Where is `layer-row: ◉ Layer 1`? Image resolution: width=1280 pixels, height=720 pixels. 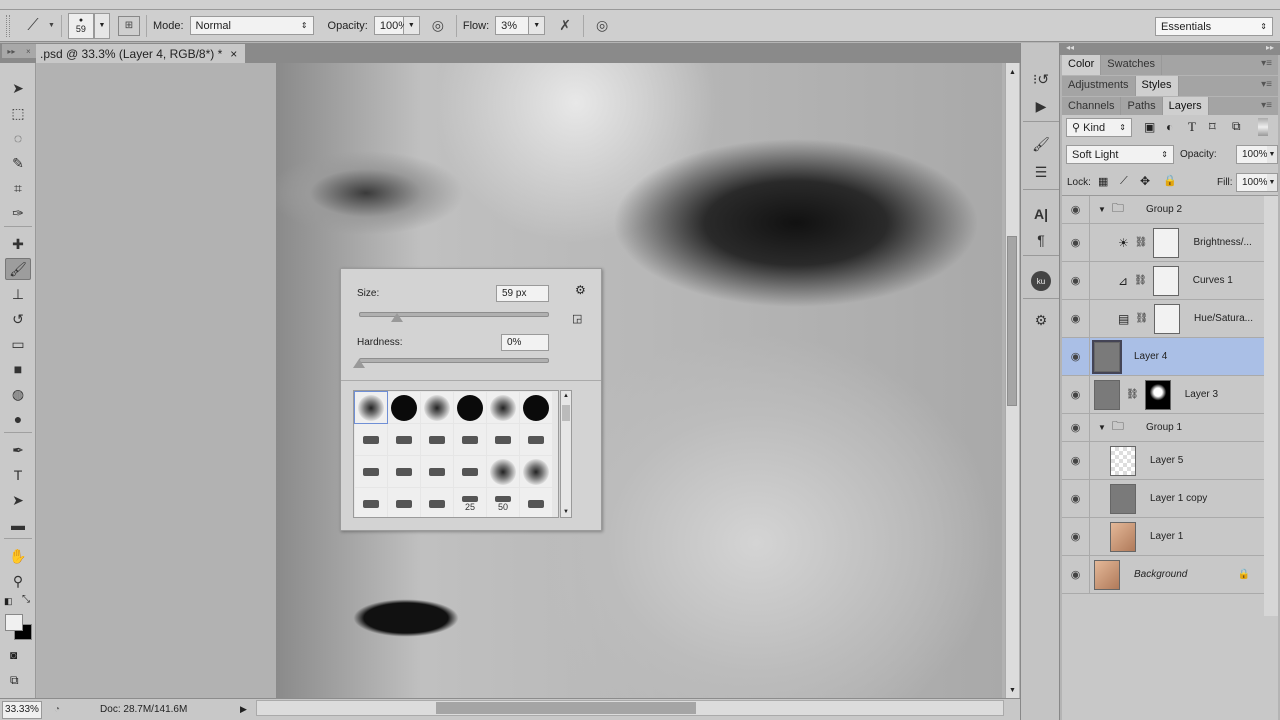 layer-row: ◉ Layer 1 is located at coordinates (1163, 537).